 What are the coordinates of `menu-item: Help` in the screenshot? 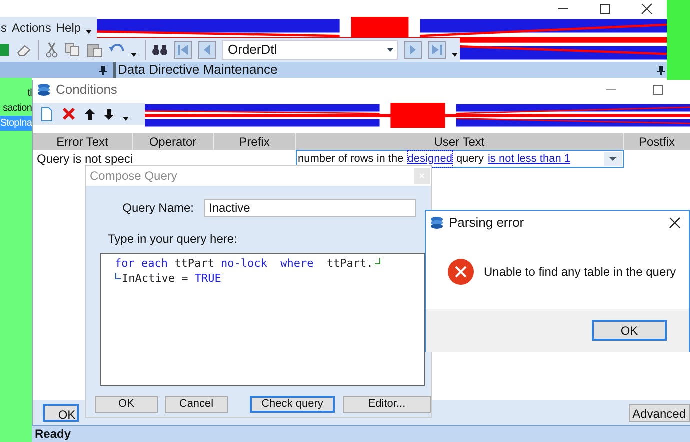 It's located at (69, 27).